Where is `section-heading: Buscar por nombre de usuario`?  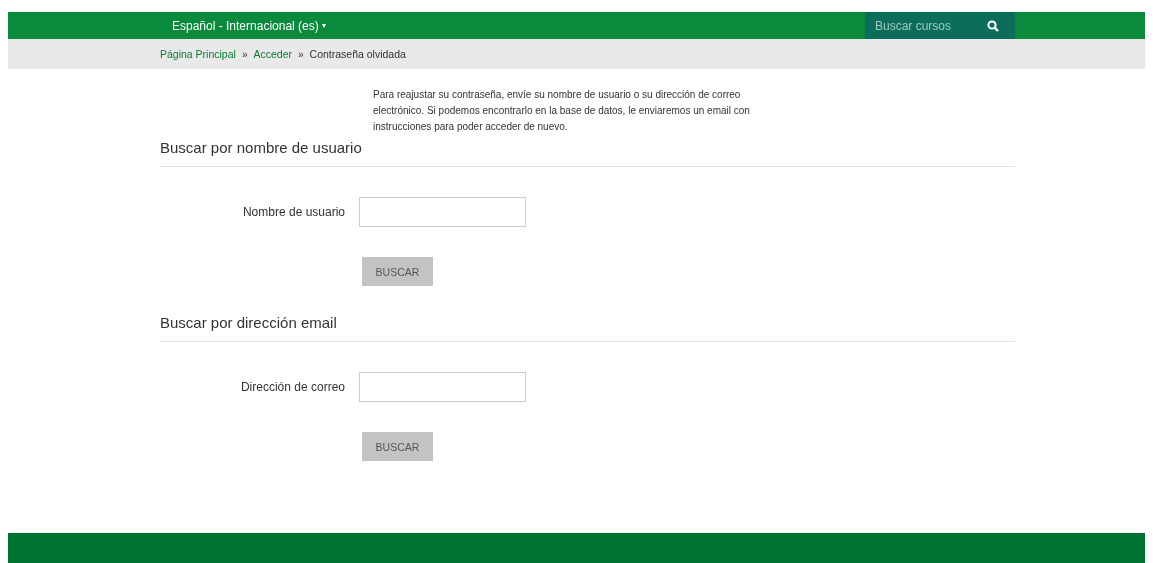
section-heading: Buscar por nombre de usuario is located at coordinates (587, 151).